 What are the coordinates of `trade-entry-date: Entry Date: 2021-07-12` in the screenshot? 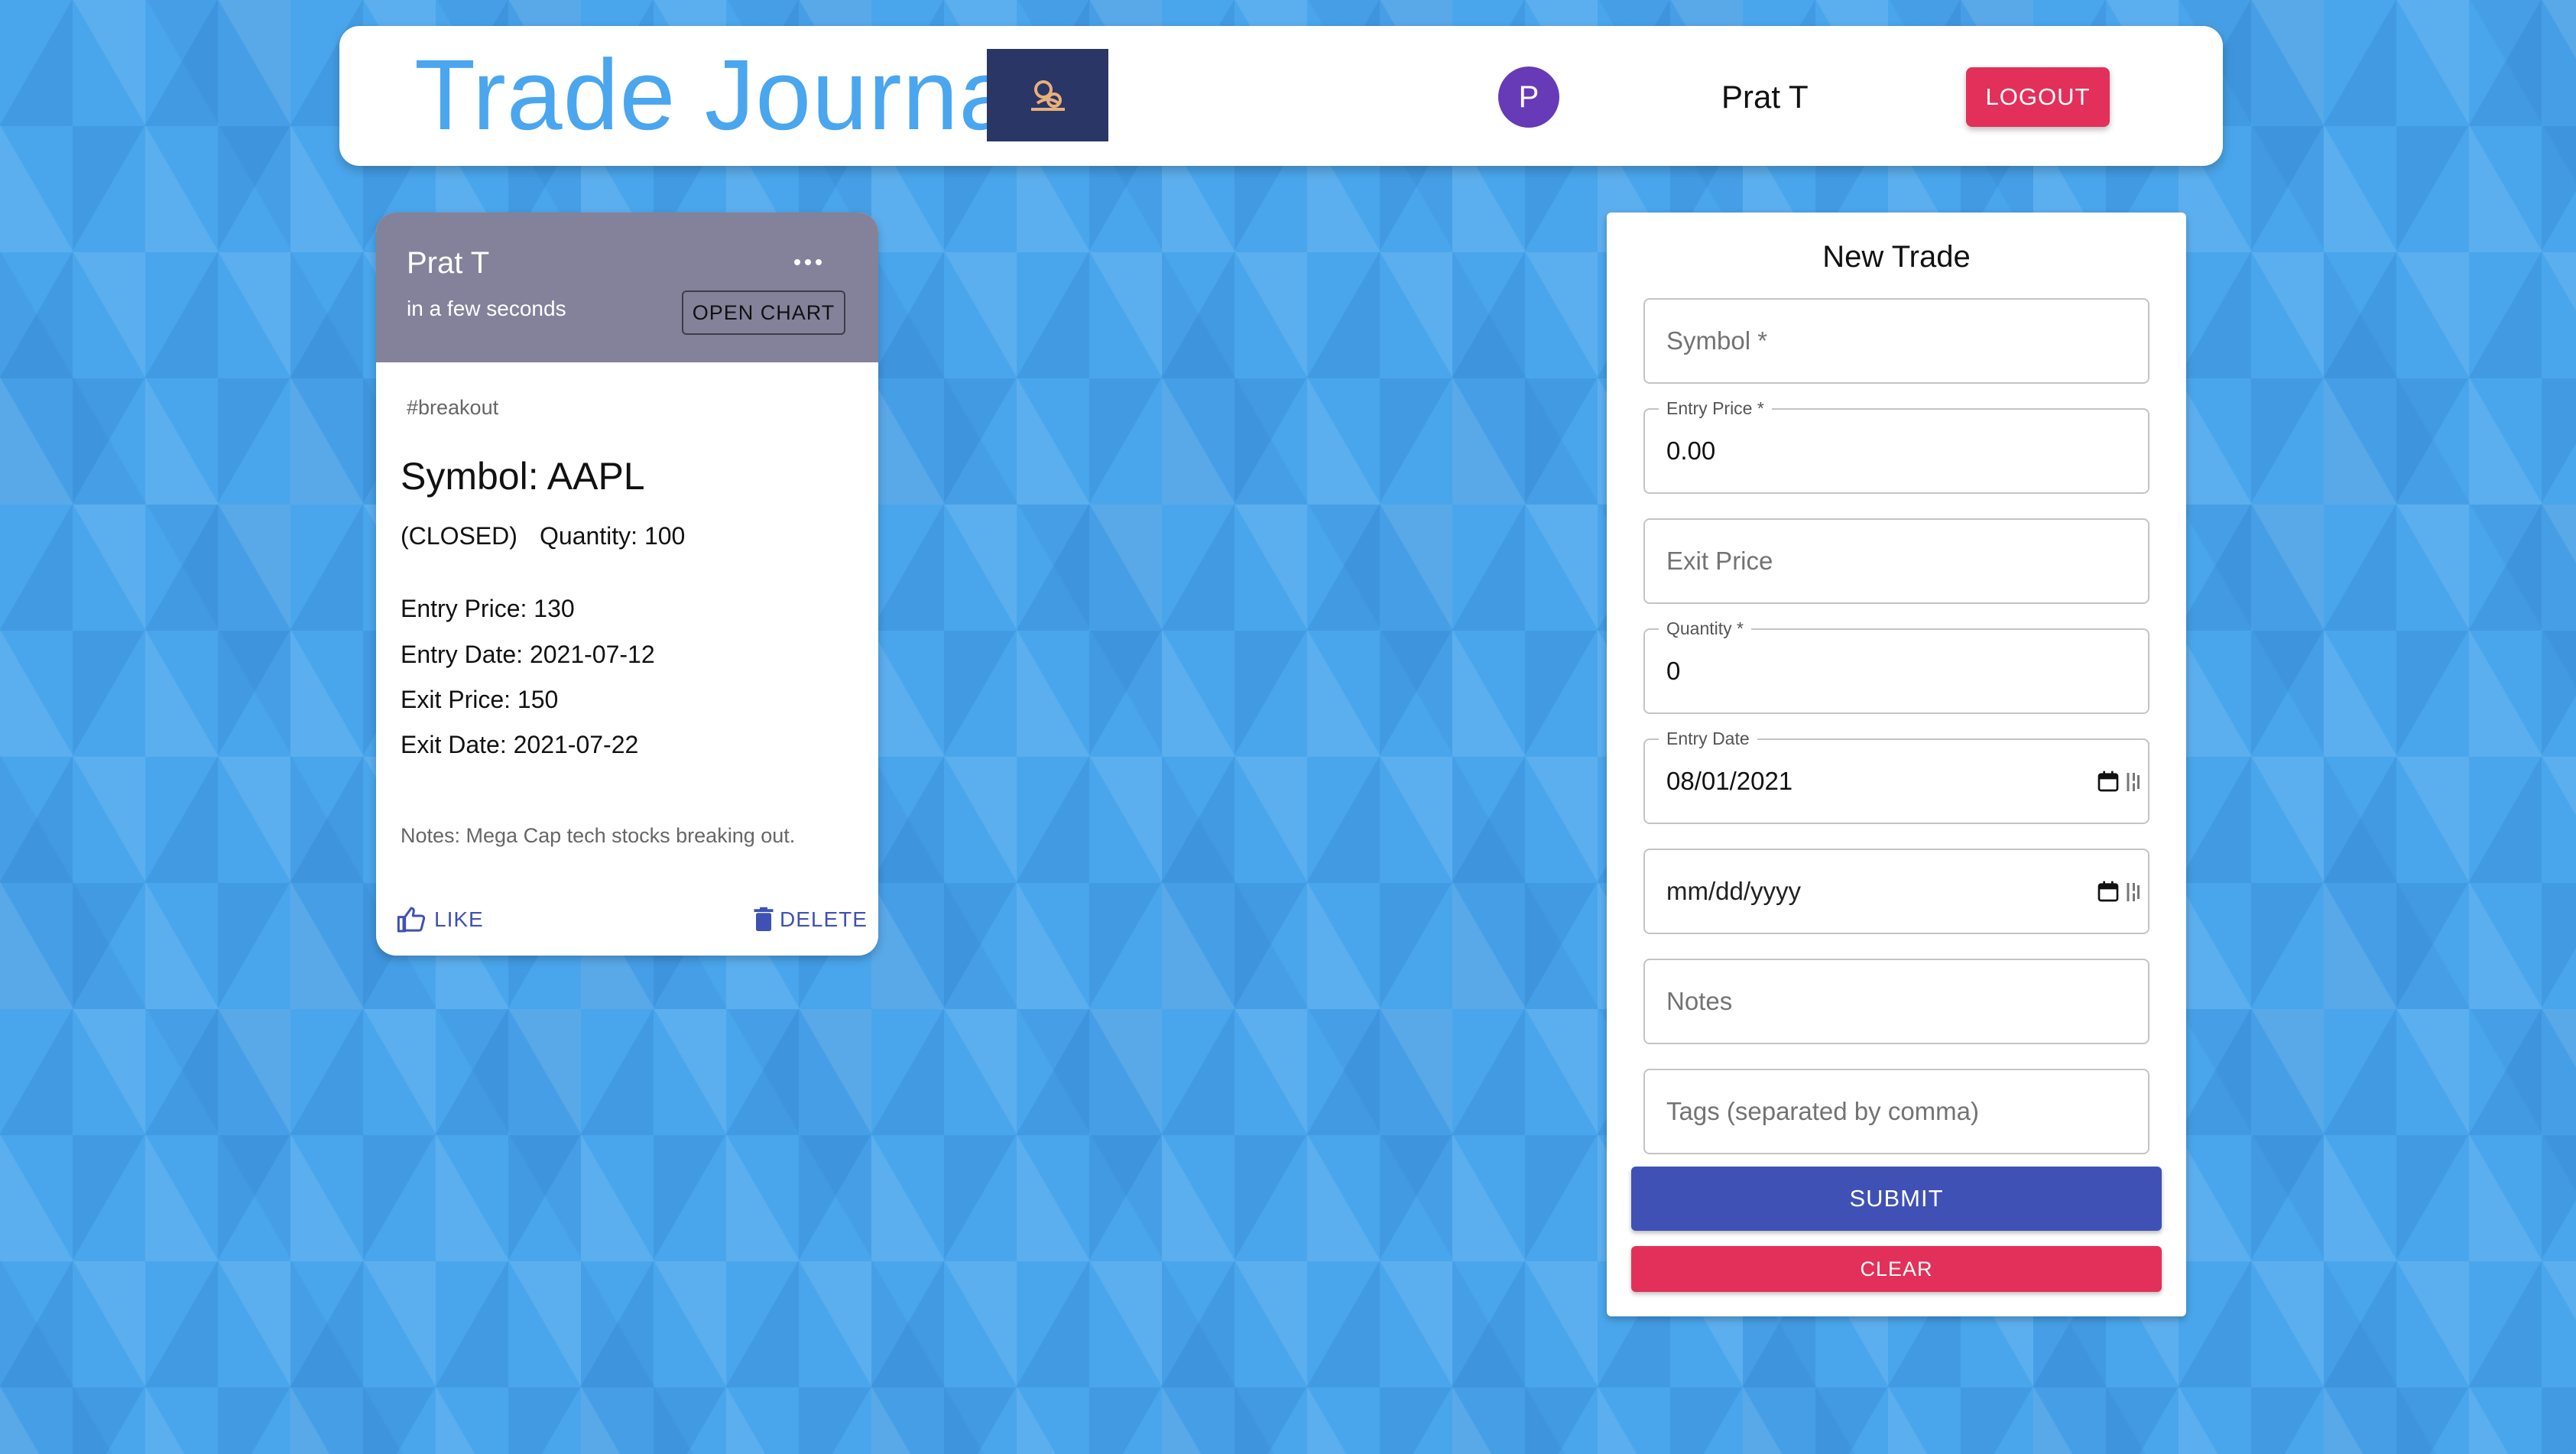 It's located at (528, 655).